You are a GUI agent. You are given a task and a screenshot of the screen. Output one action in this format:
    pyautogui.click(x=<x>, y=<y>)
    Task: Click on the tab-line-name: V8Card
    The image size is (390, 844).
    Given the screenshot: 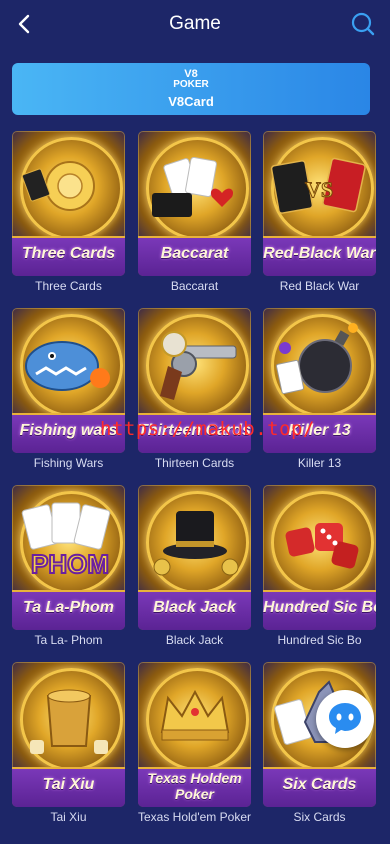 What is the action you would take?
    pyautogui.click(x=191, y=101)
    